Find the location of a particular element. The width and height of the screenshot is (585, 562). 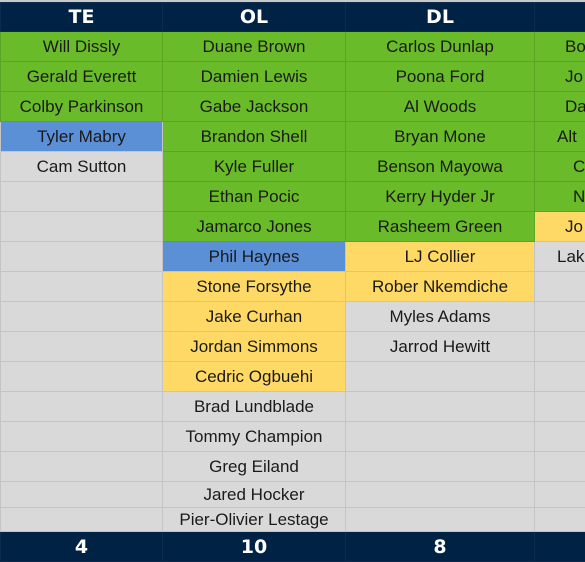

player-cell: Jared Hocker is located at coordinates (254, 494).